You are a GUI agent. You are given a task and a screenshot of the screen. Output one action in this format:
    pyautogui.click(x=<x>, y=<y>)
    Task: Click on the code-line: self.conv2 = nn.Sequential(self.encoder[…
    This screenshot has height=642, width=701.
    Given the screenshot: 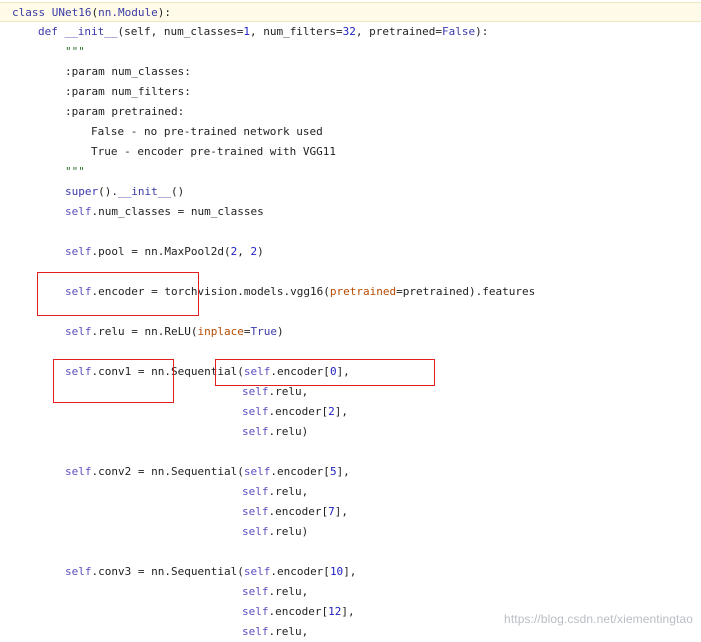 What is the action you would take?
    pyautogui.click(x=350, y=472)
    